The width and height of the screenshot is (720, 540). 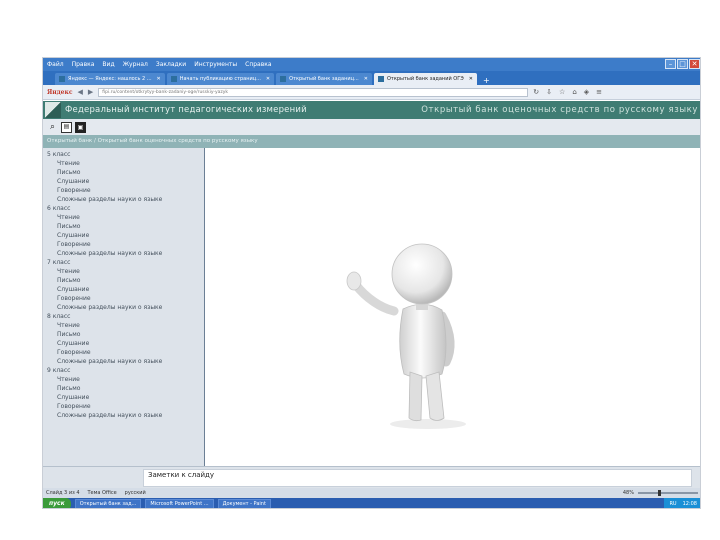 I want to click on reload-icon: ↻, so click(x=536, y=92).